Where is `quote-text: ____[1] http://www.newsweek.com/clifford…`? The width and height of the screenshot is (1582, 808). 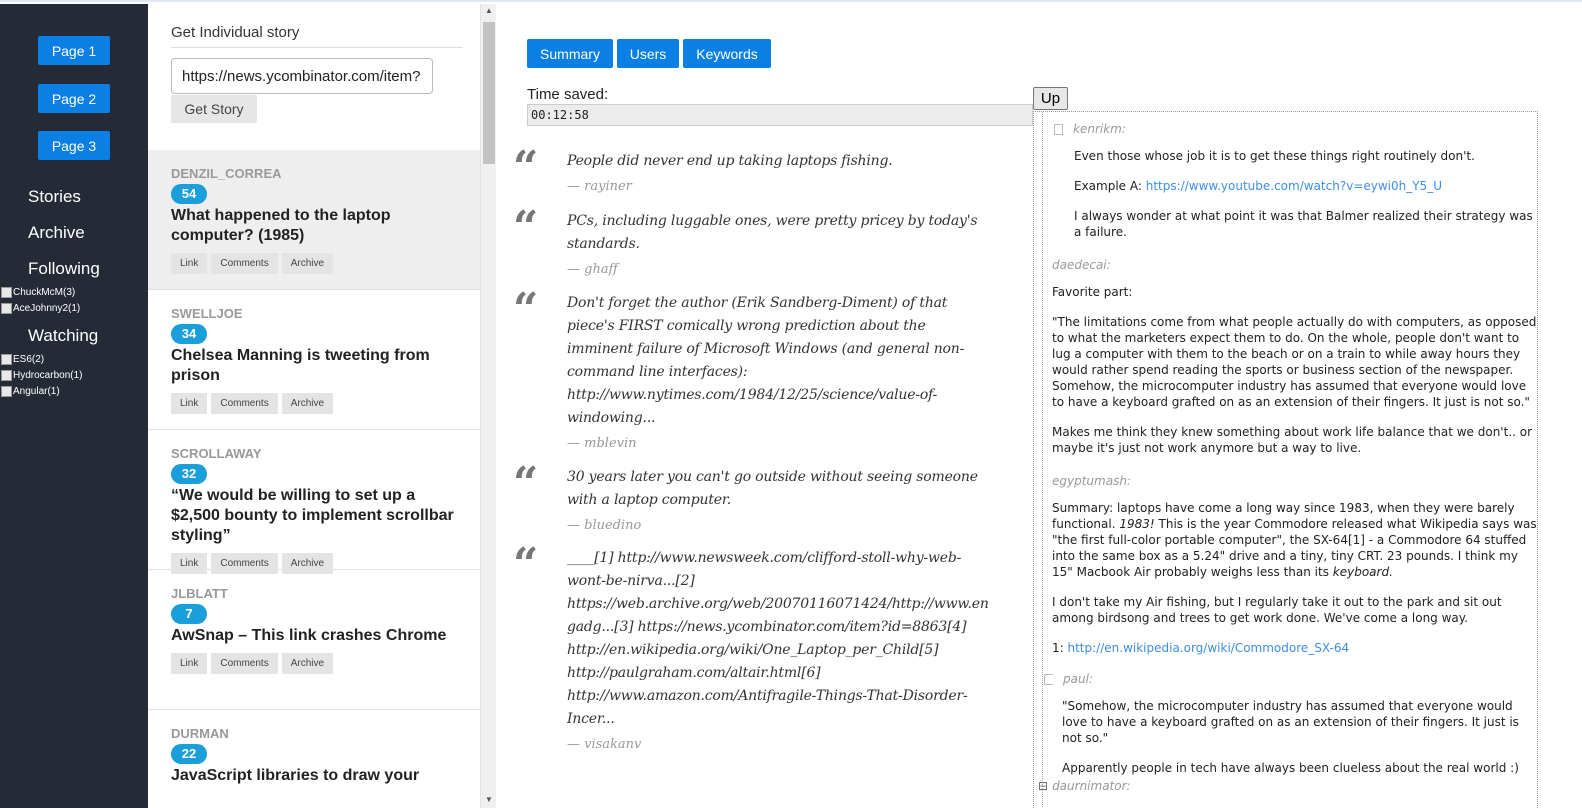 quote-text: ____[1] http://www.newsweek.com/clifford… is located at coordinates (778, 638).